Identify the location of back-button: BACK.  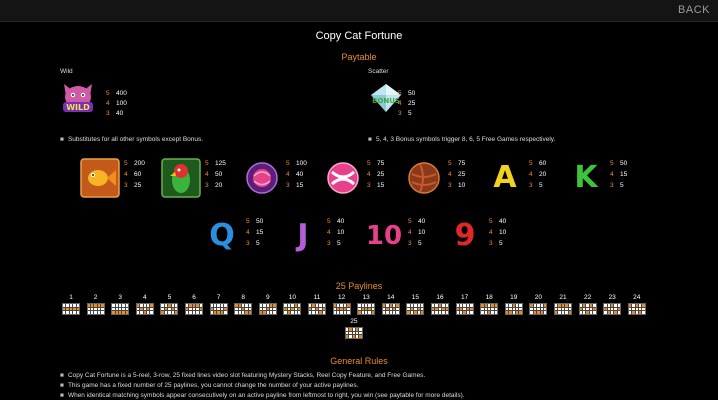
(694, 10).